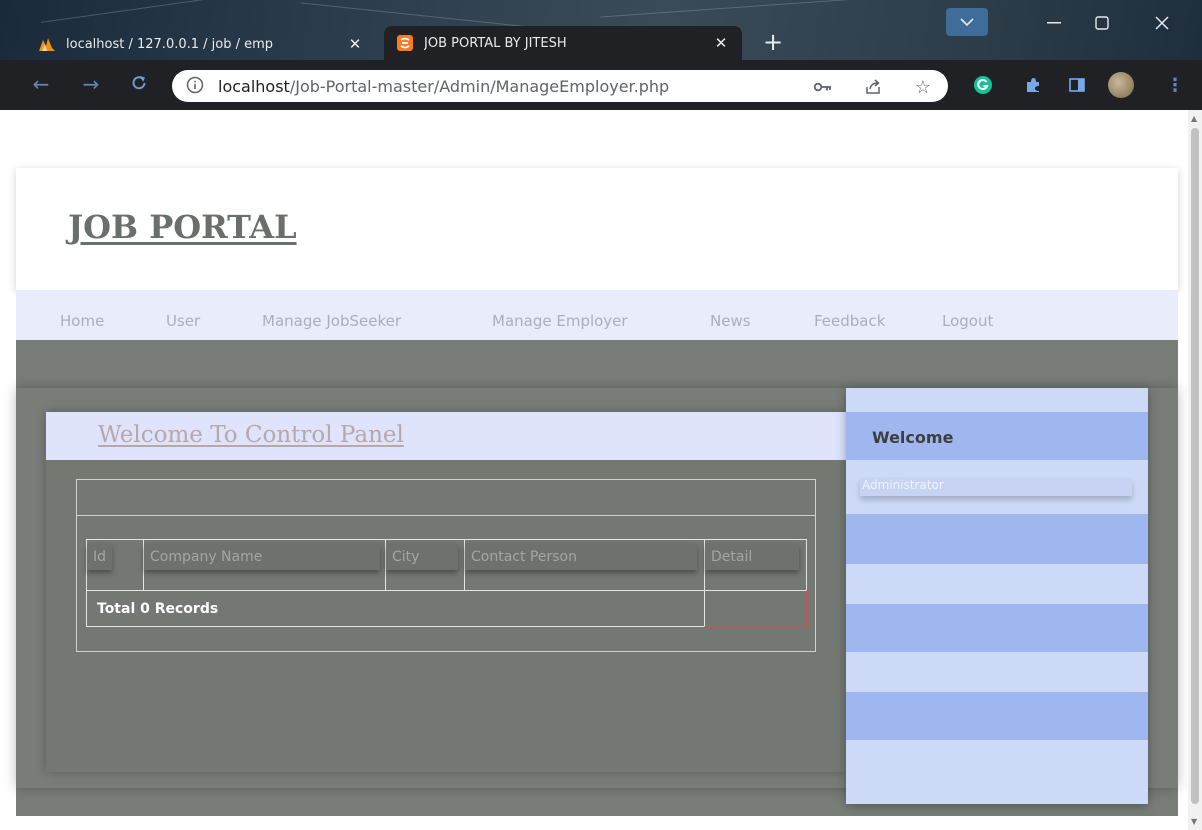 The width and height of the screenshot is (1202, 830). I want to click on url-host: localhost, so click(254, 86).